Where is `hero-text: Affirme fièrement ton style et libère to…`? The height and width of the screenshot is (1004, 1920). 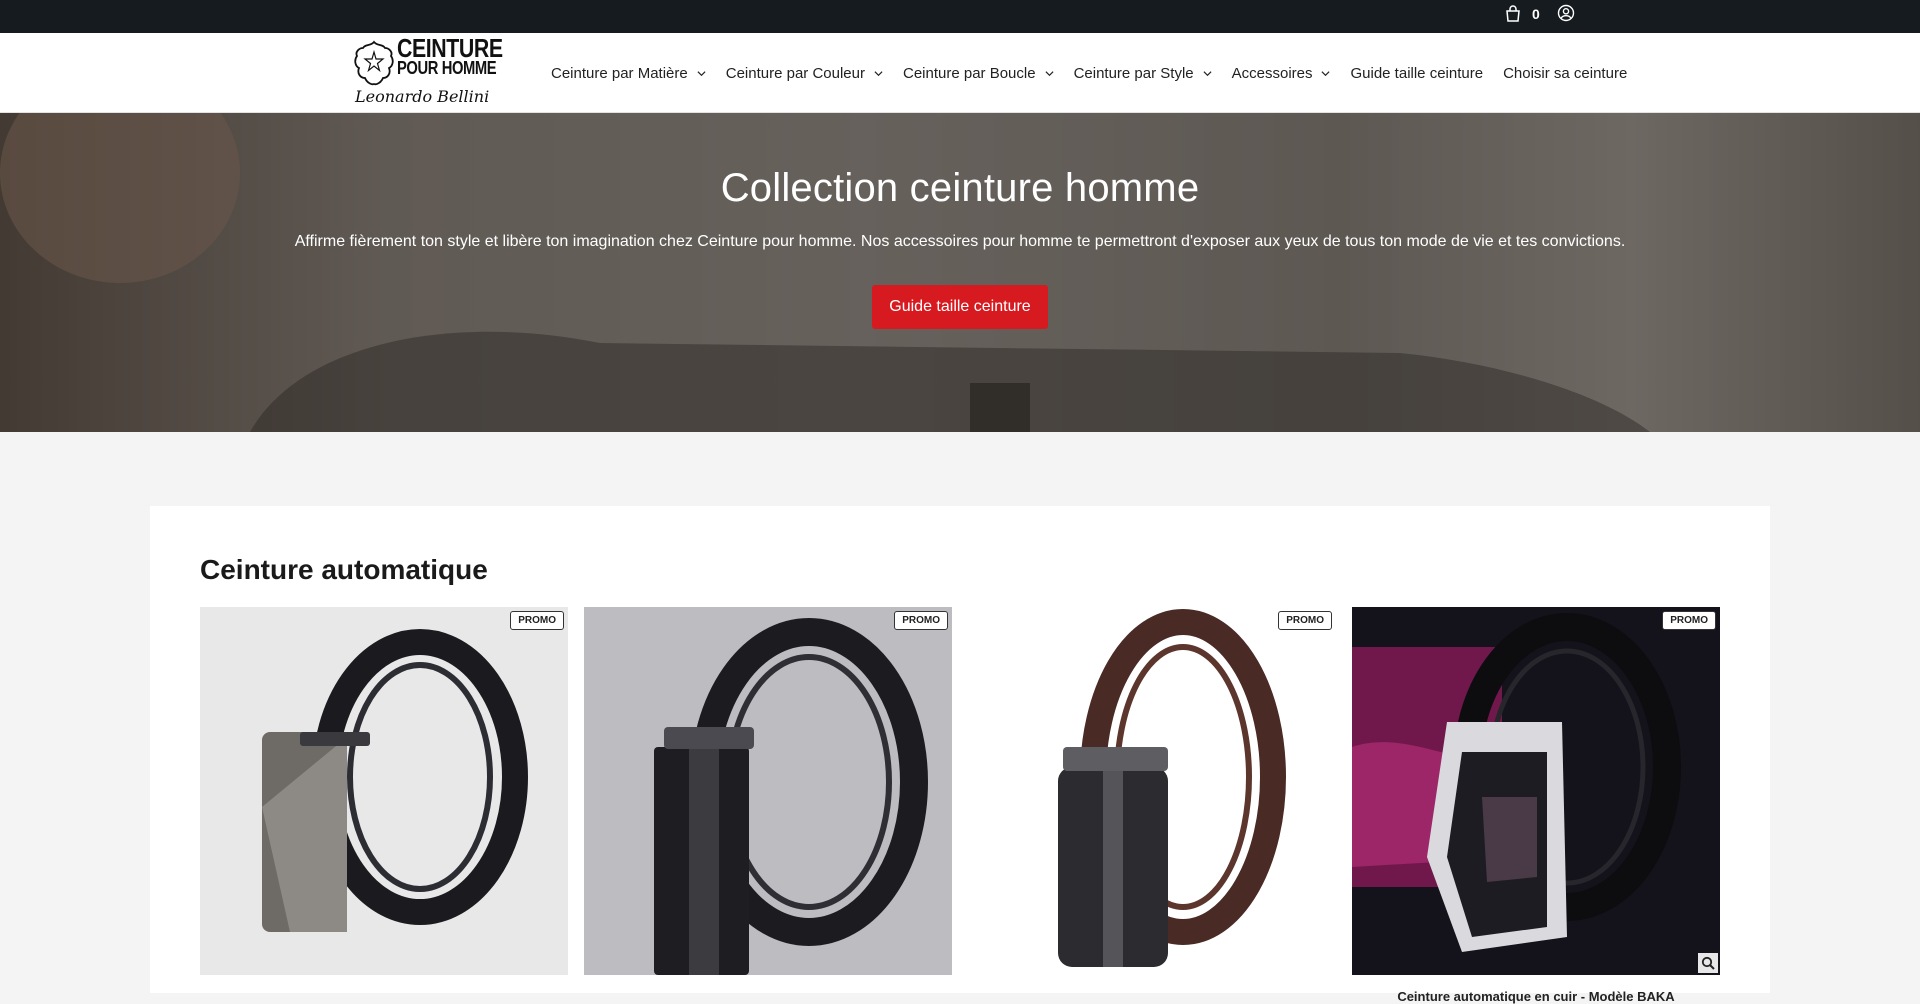
hero-text: Affirme fièrement ton style et libère to… is located at coordinates (960, 241).